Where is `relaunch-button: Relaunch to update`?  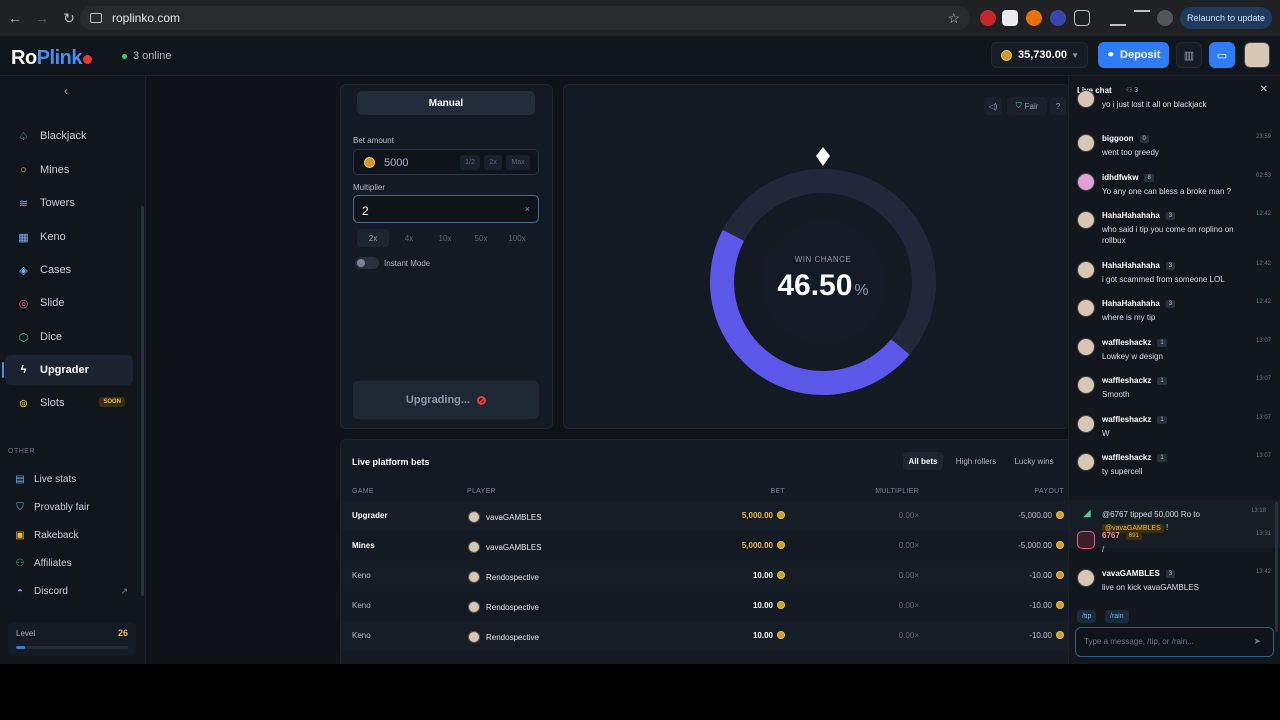 relaunch-button: Relaunch to update is located at coordinates (1226, 18).